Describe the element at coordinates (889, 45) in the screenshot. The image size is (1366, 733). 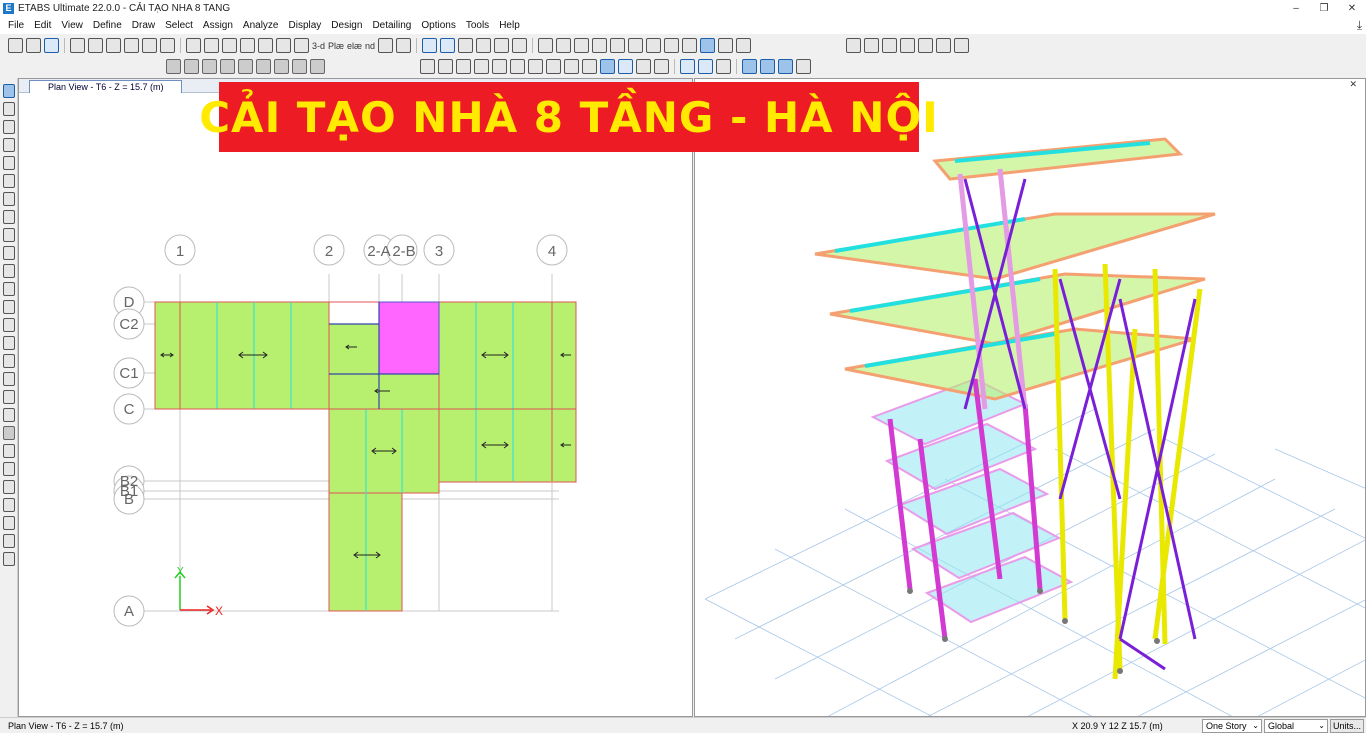
I see `composite-design-icon` at that location.